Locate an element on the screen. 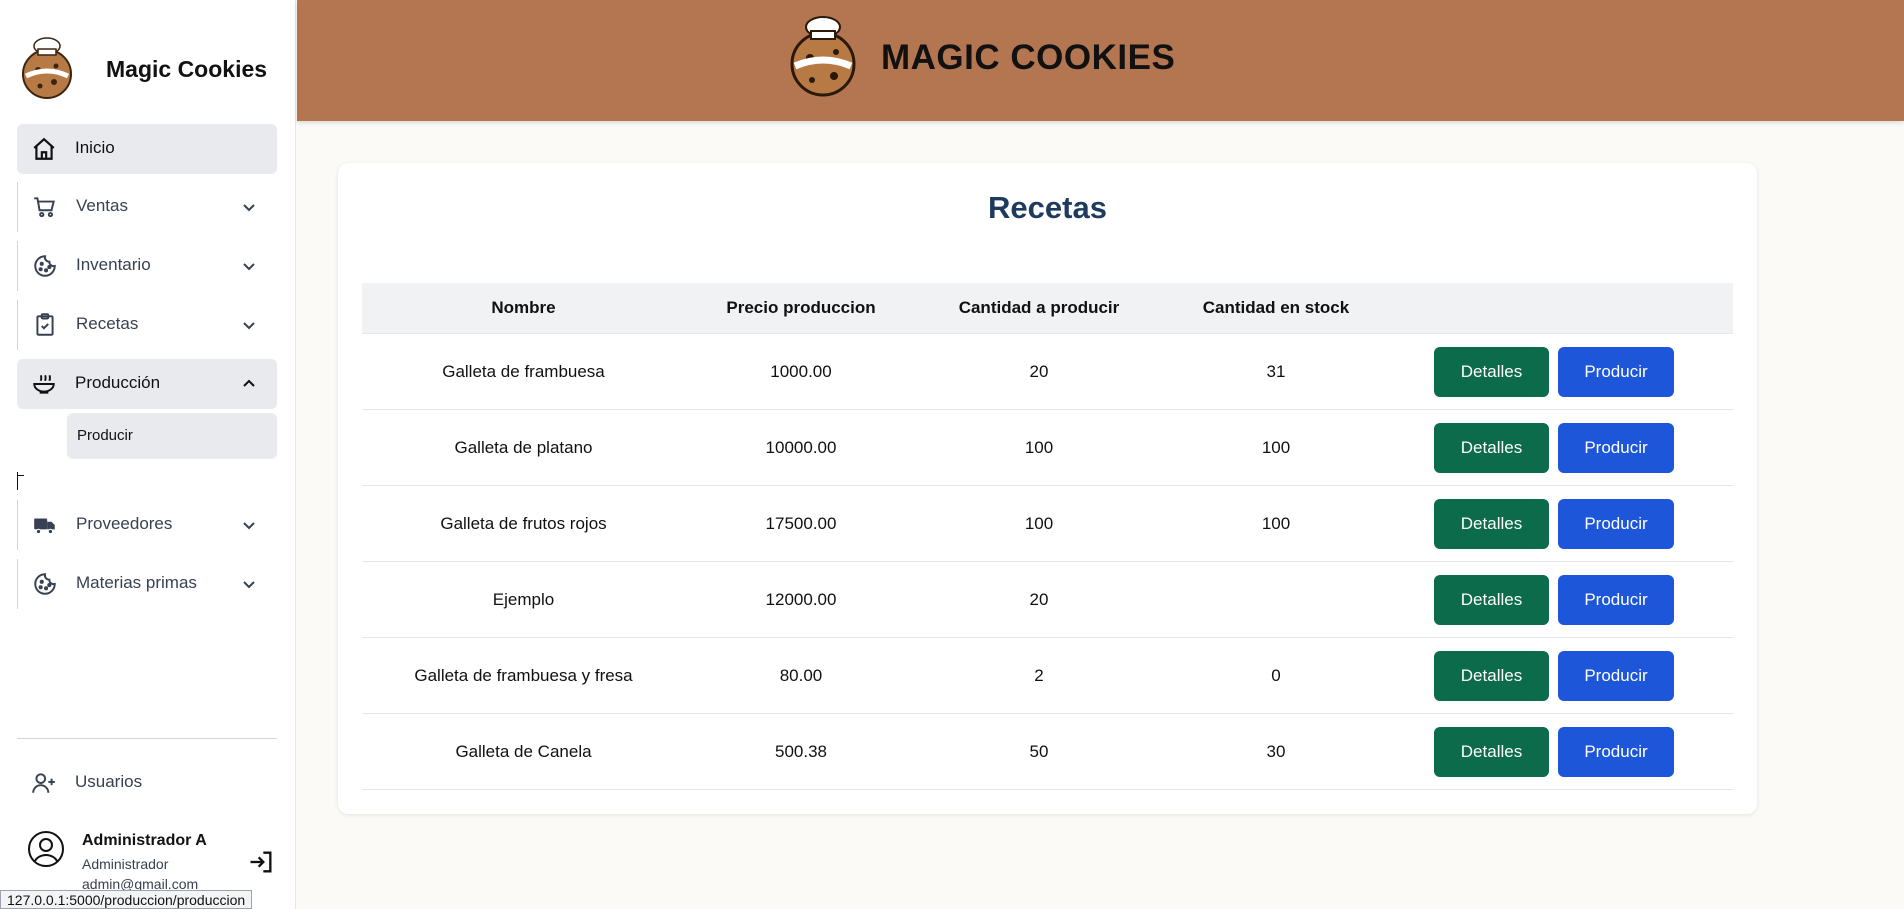  header-title: MAGIC COOKIES is located at coordinates (1028, 57).